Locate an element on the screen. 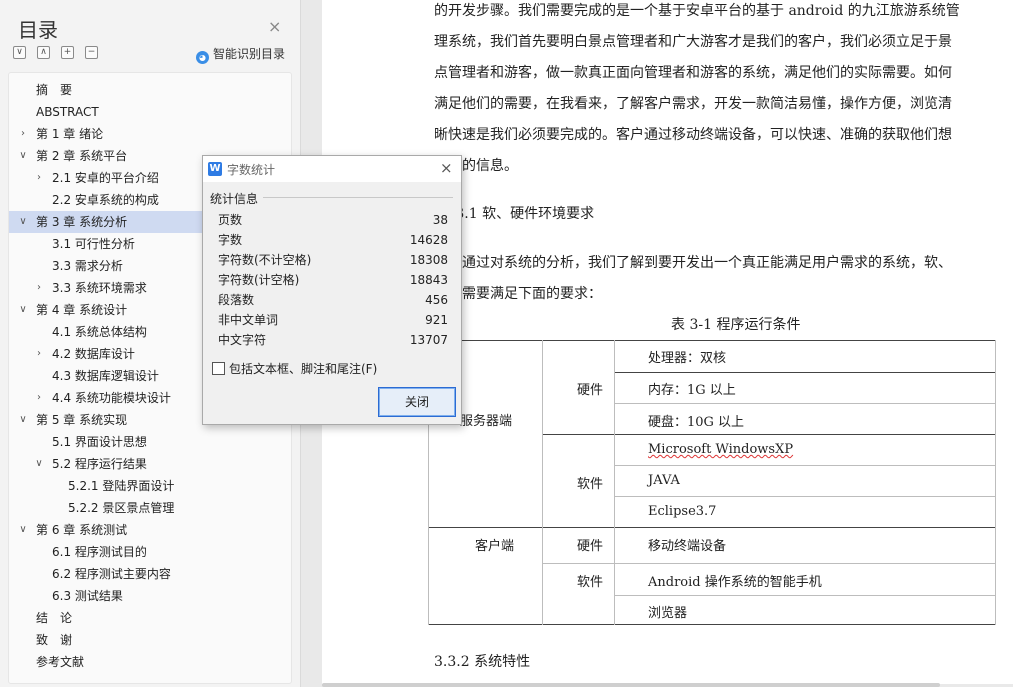  toc-item-label: 4.3 数据库逻辑设计 is located at coordinates (105, 376).